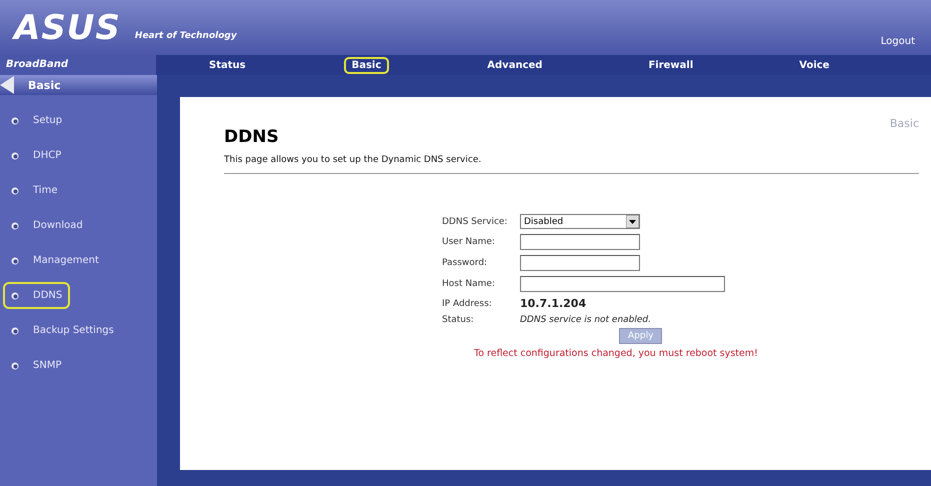 Image resolution: width=931 pixels, height=486 pixels. I want to click on field-label: User Name:, so click(469, 242).